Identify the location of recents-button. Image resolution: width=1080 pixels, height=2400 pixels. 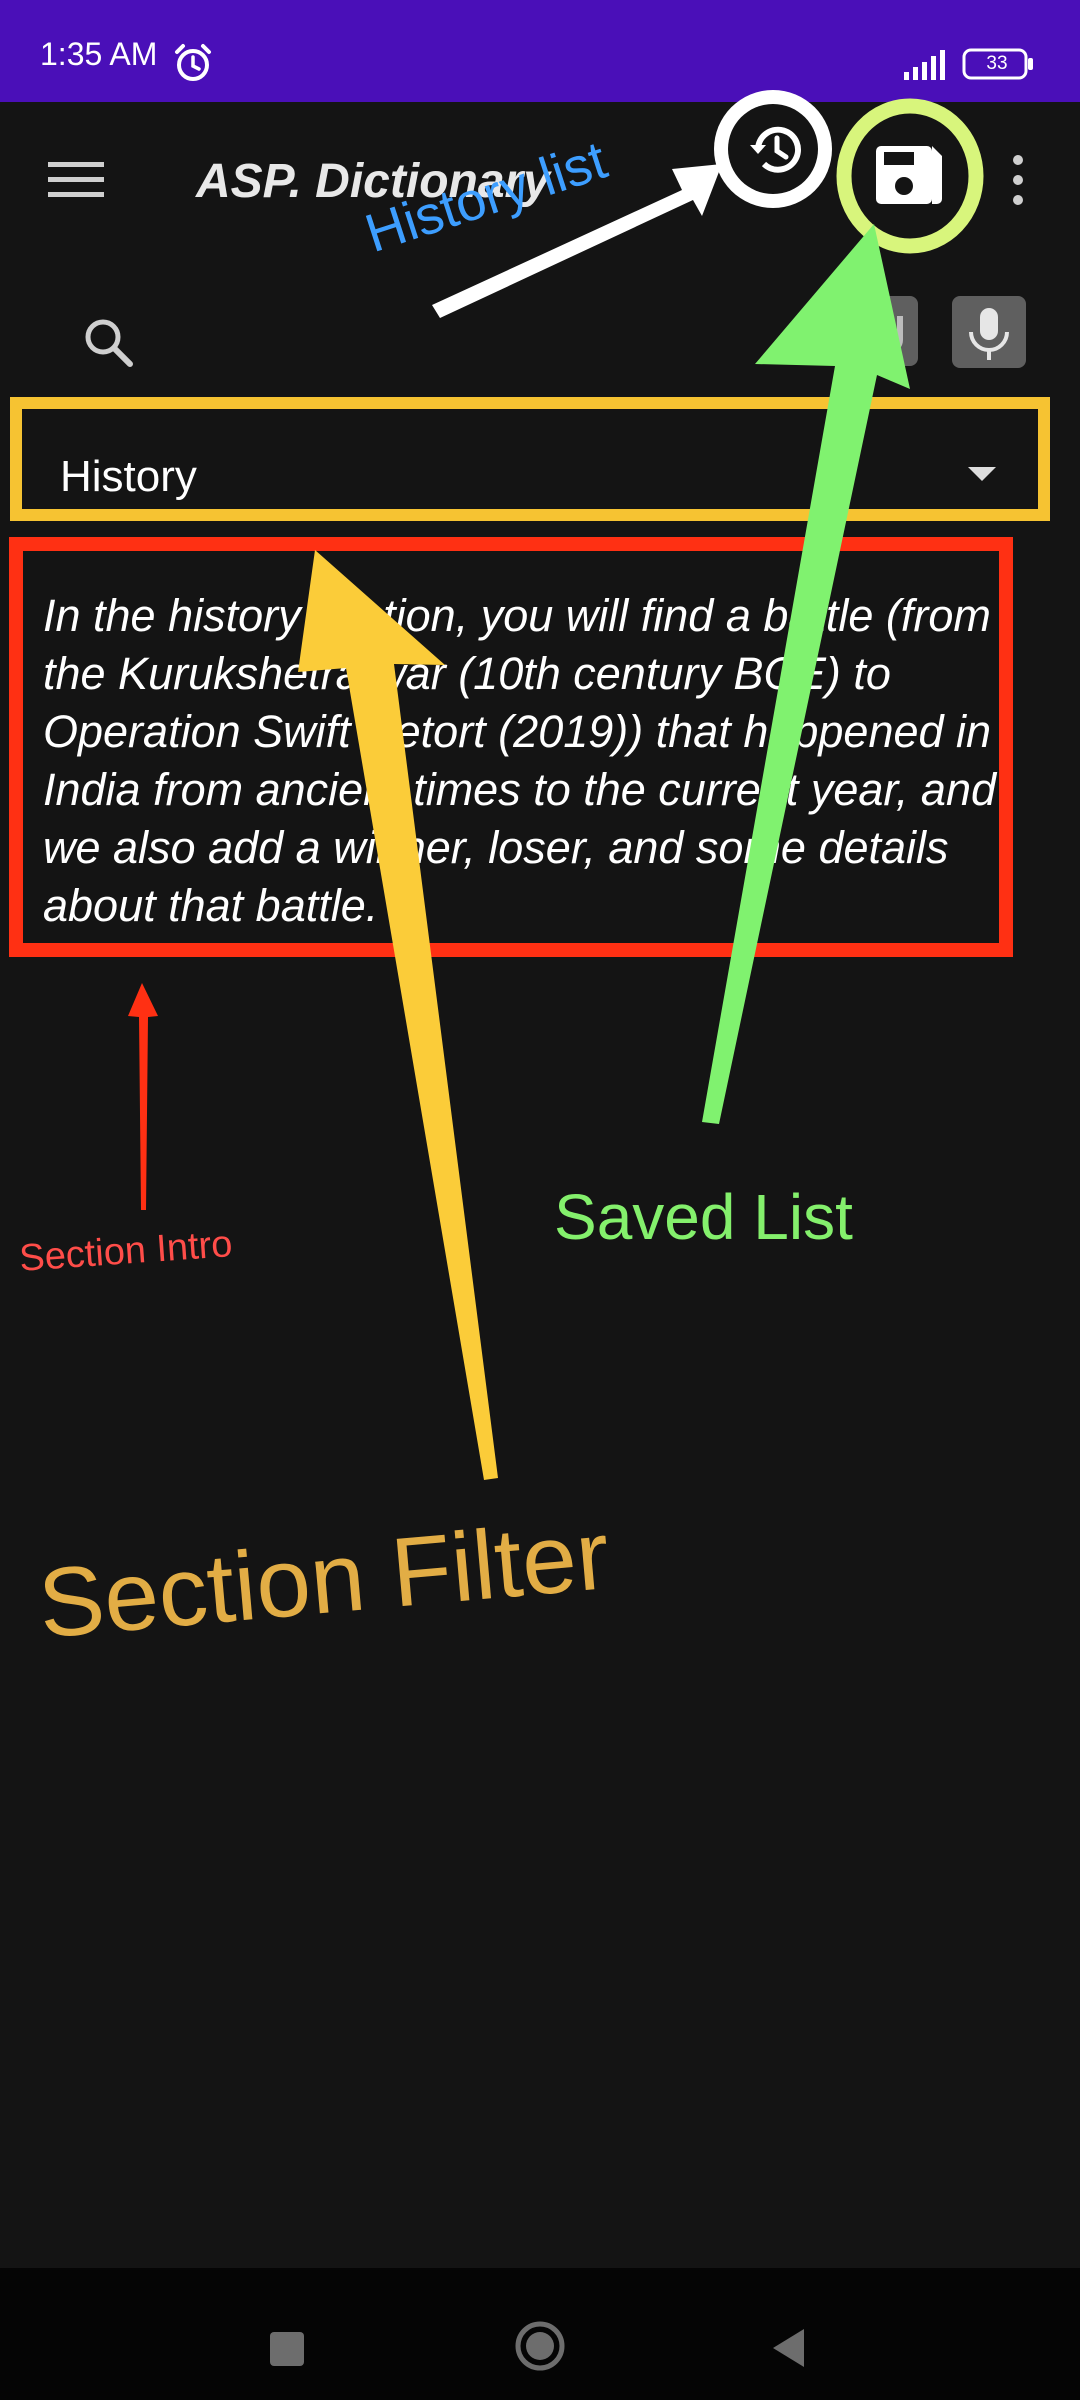
(287, 2349).